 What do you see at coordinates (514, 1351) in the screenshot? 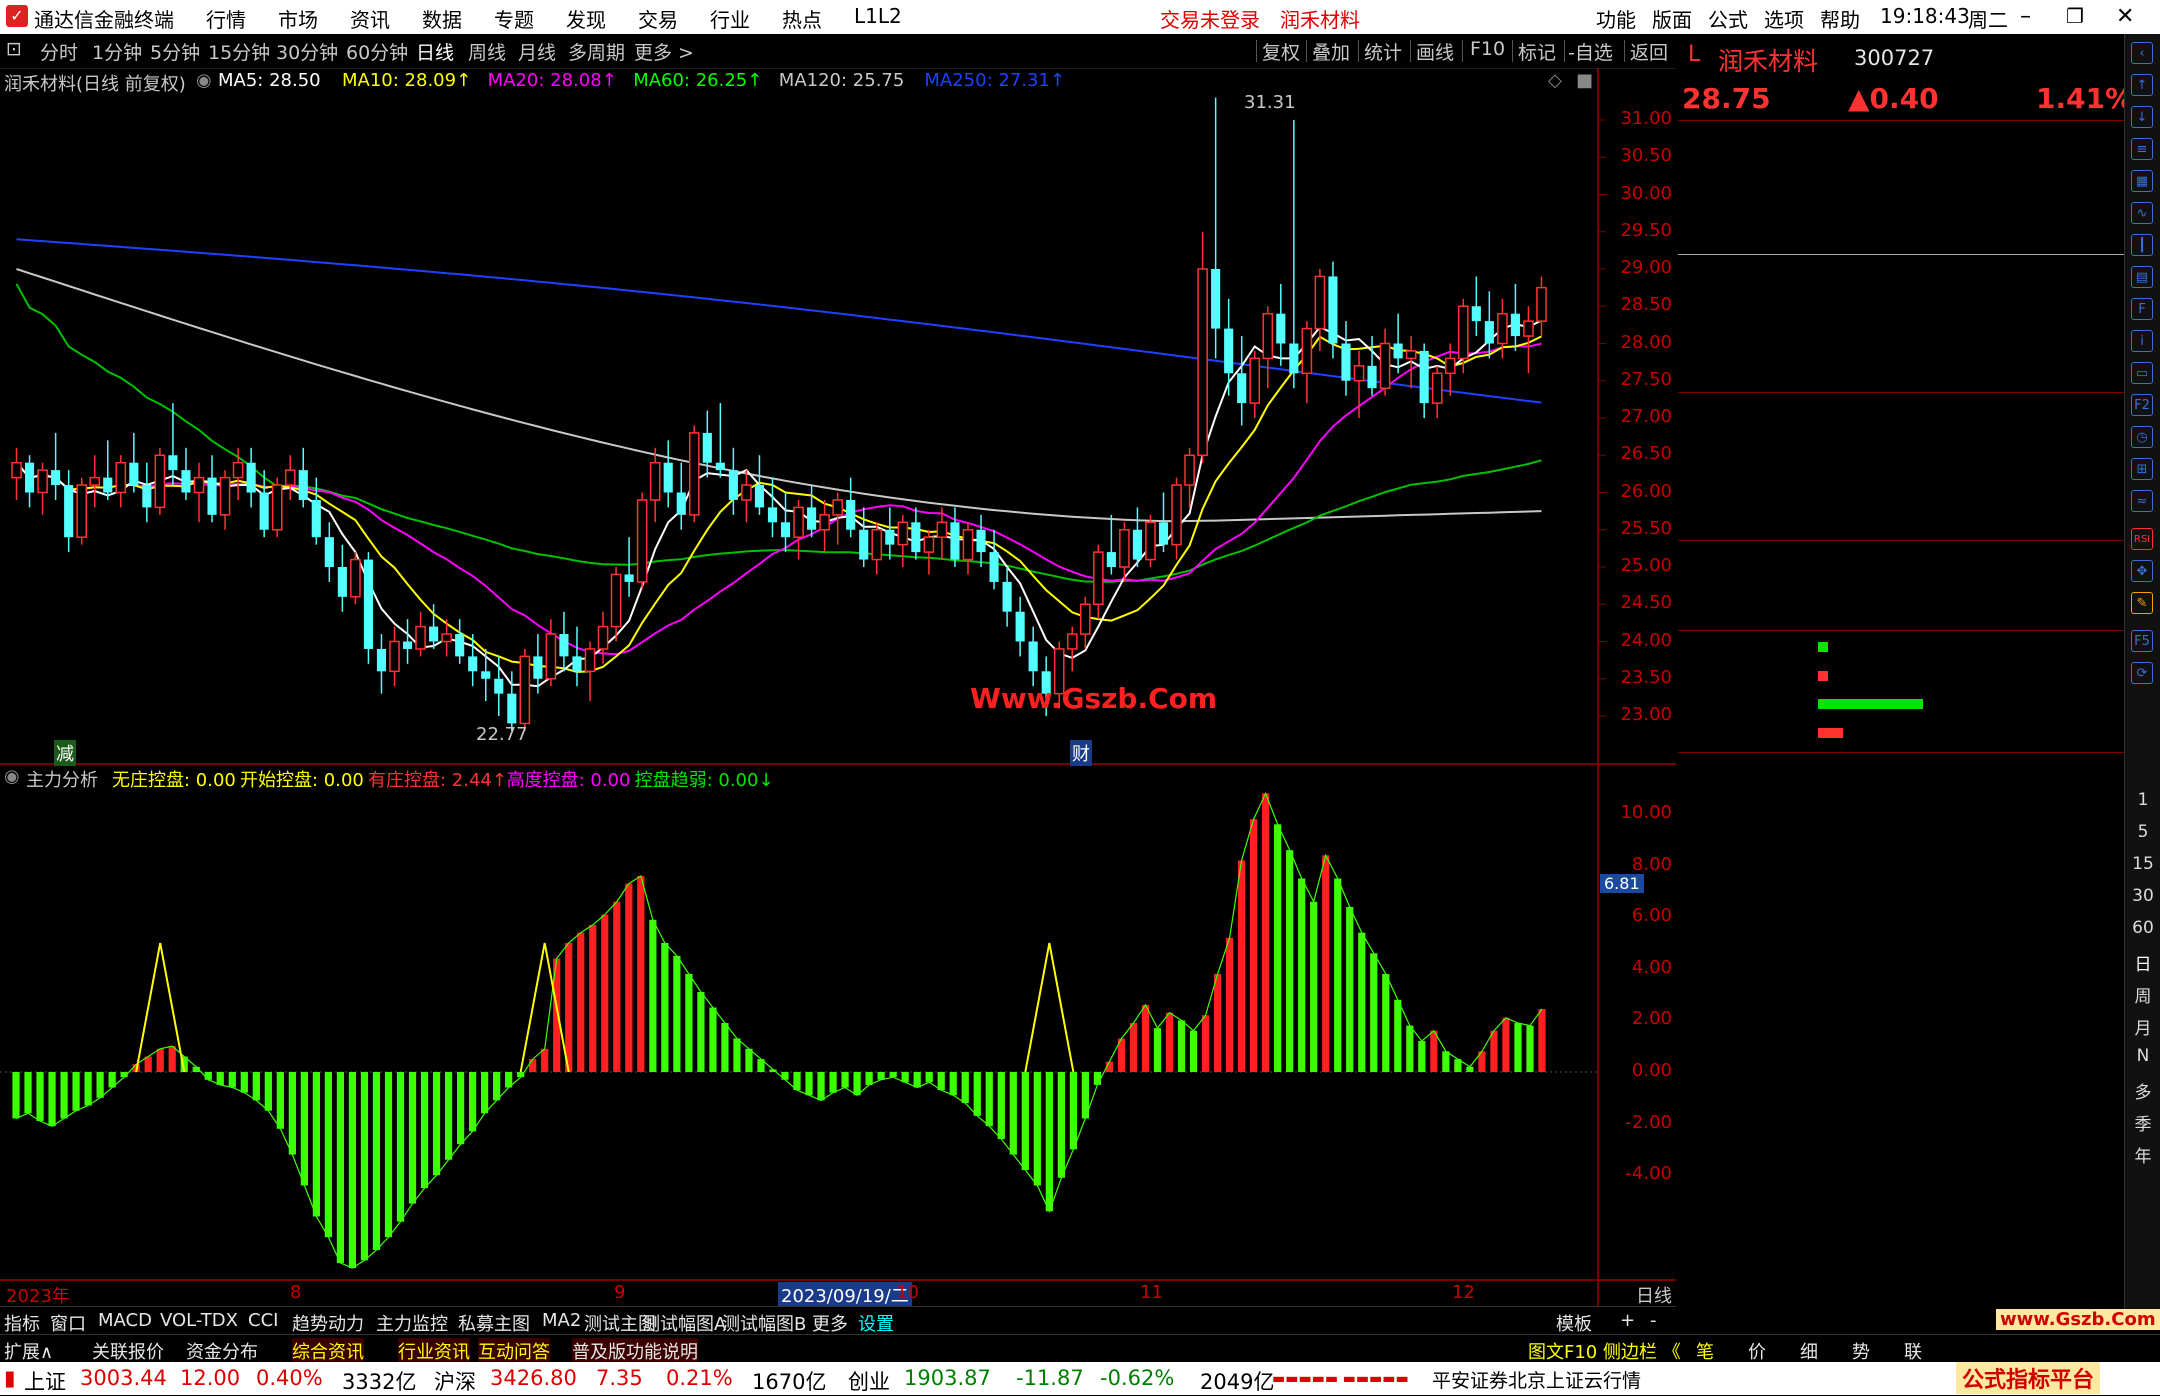
I see `info-tab: 互动问答` at bounding box center [514, 1351].